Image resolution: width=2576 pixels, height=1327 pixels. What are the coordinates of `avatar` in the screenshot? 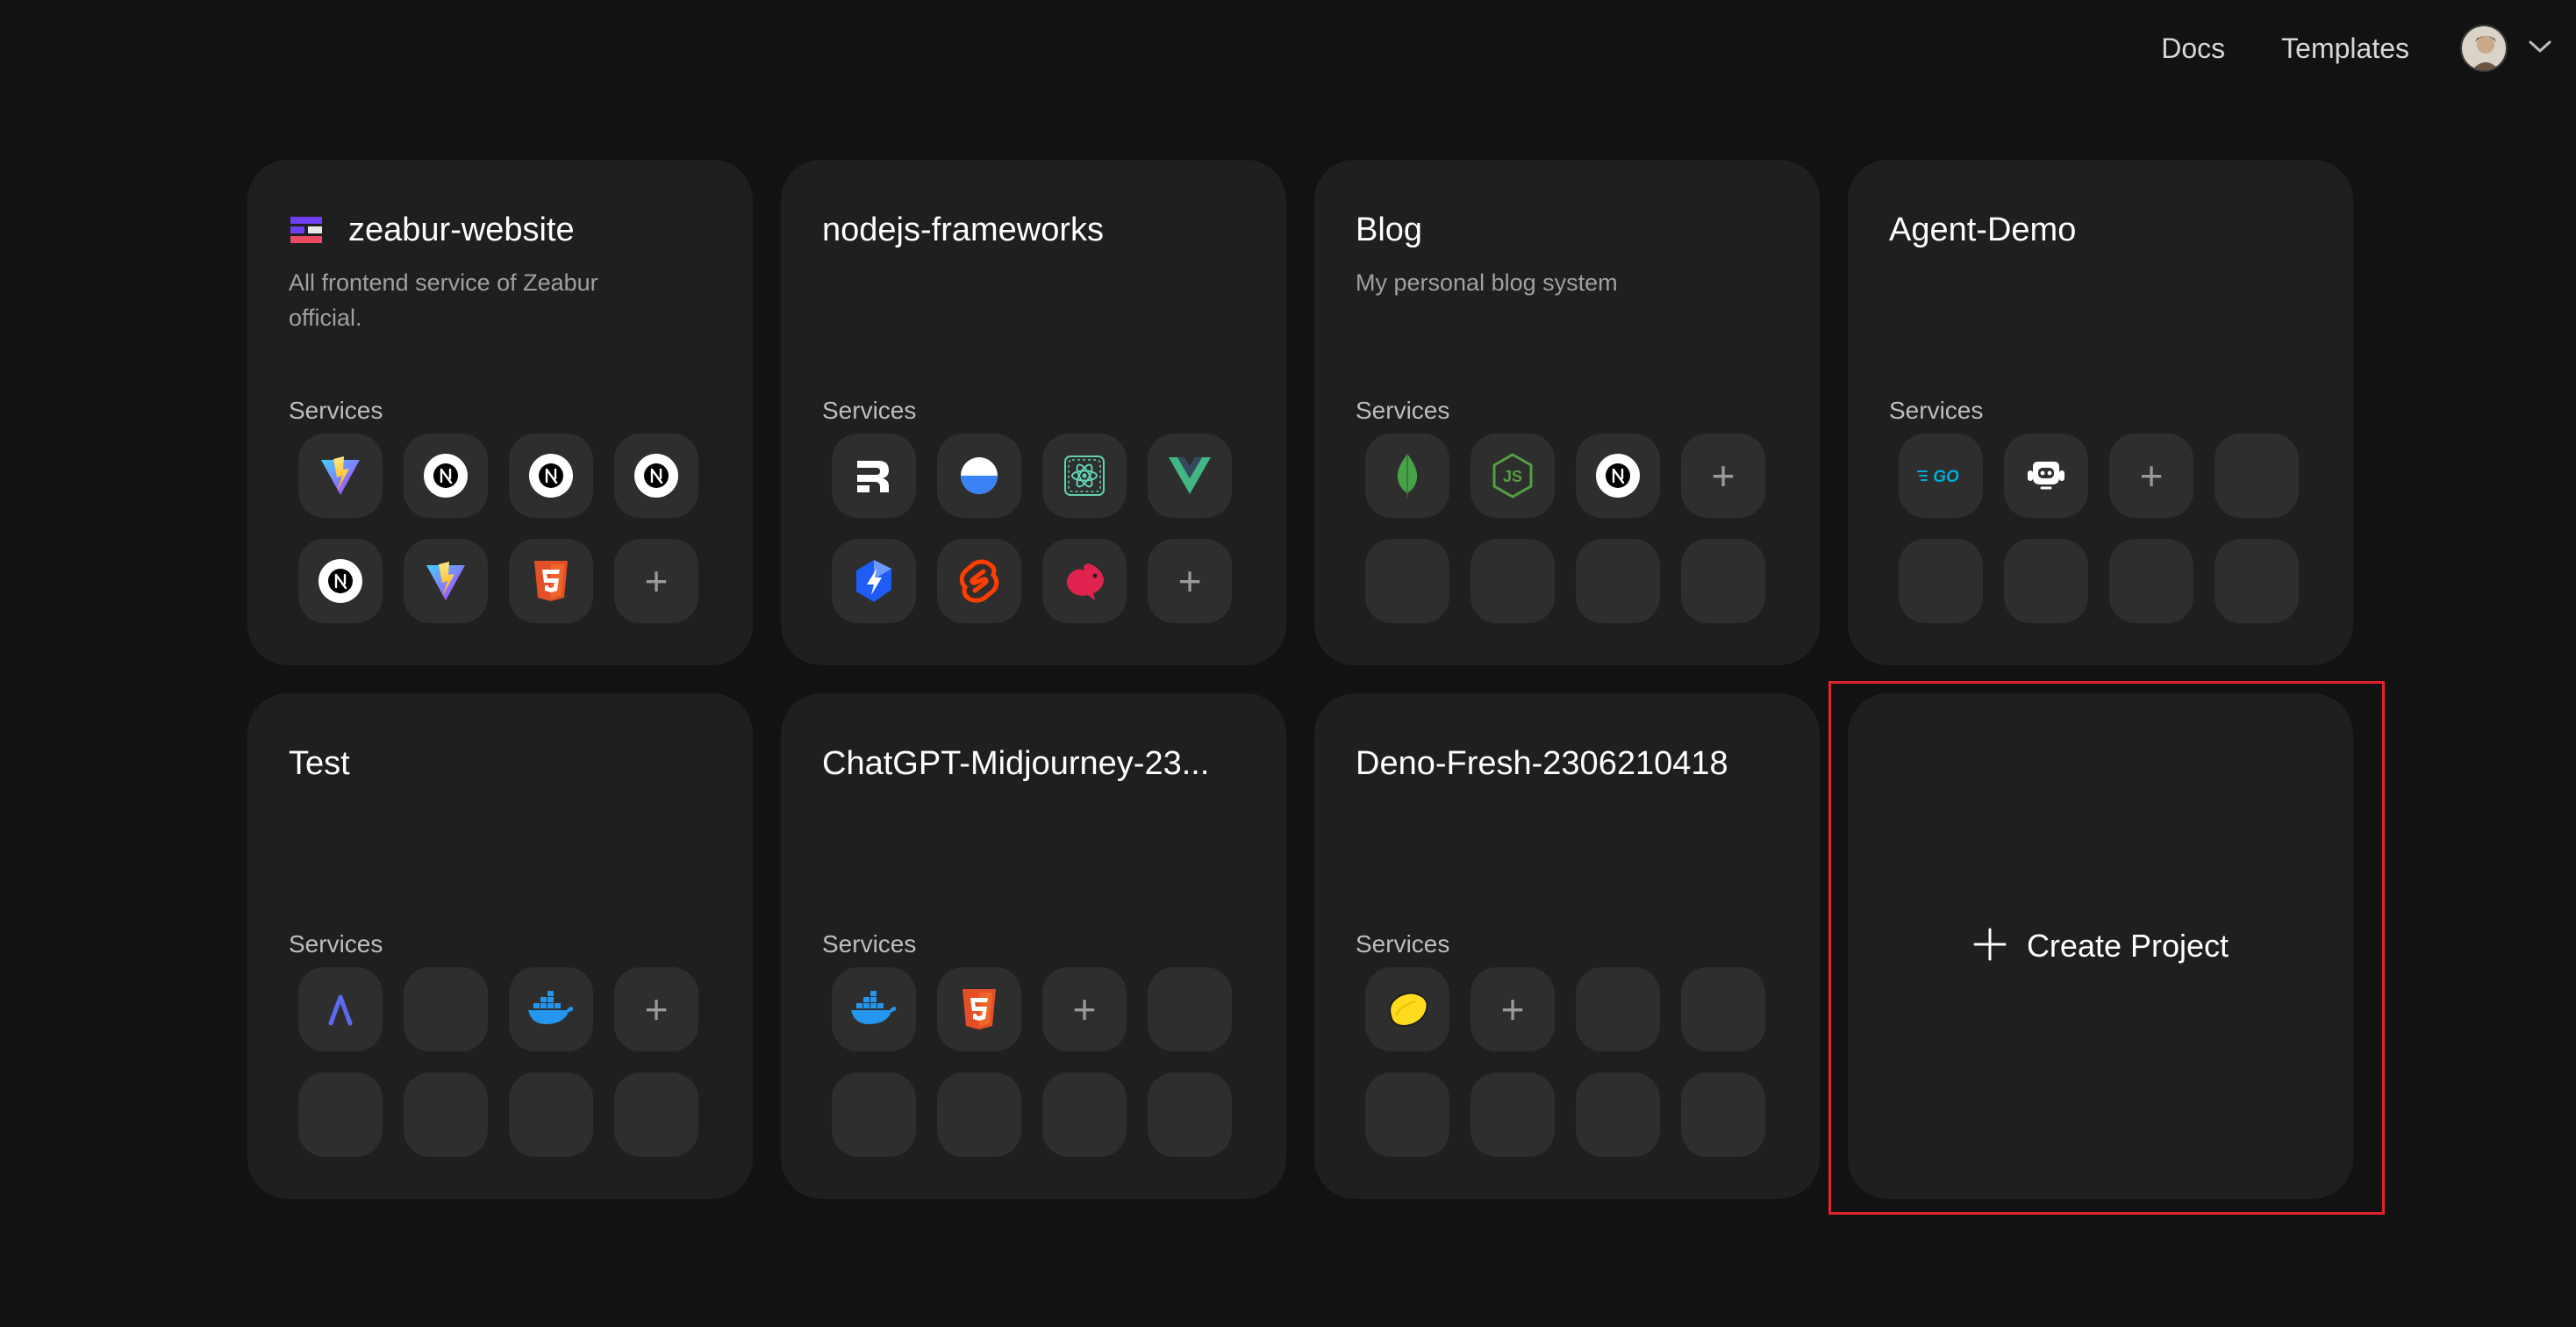 It's located at (2484, 48).